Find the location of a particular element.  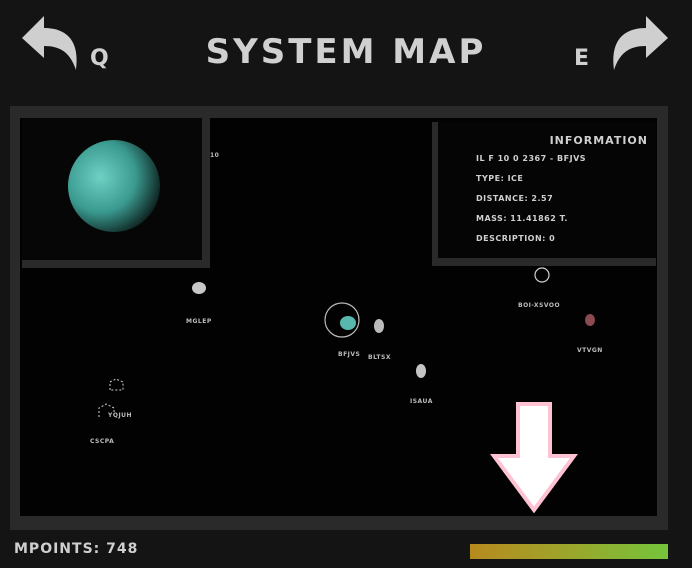

asteroid-isaua is located at coordinates (421, 371).